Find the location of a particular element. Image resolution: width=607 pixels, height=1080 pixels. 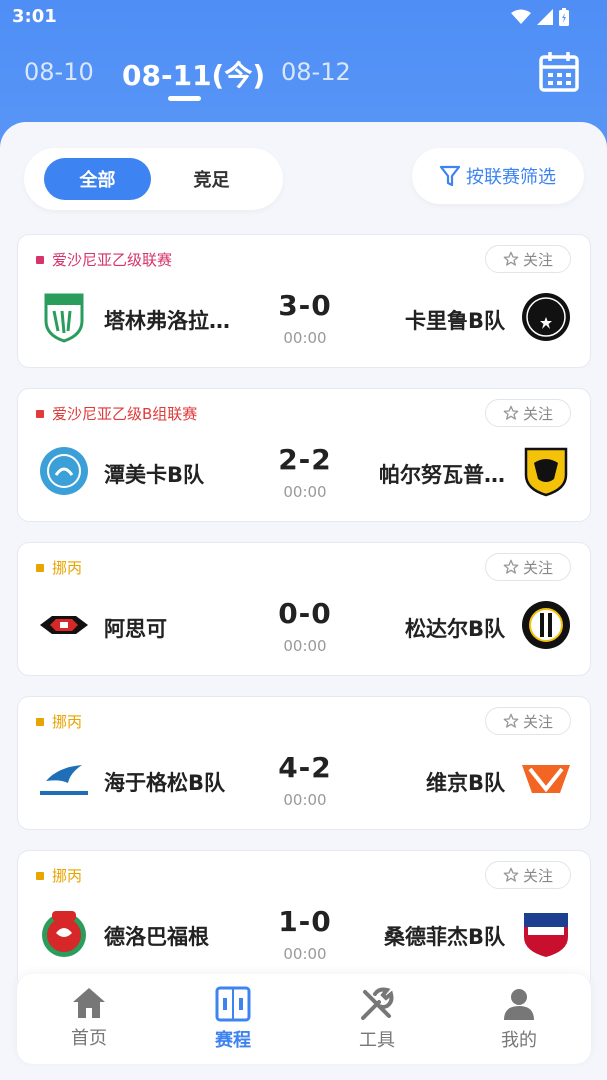

user-icon is located at coordinates (519, 1004).